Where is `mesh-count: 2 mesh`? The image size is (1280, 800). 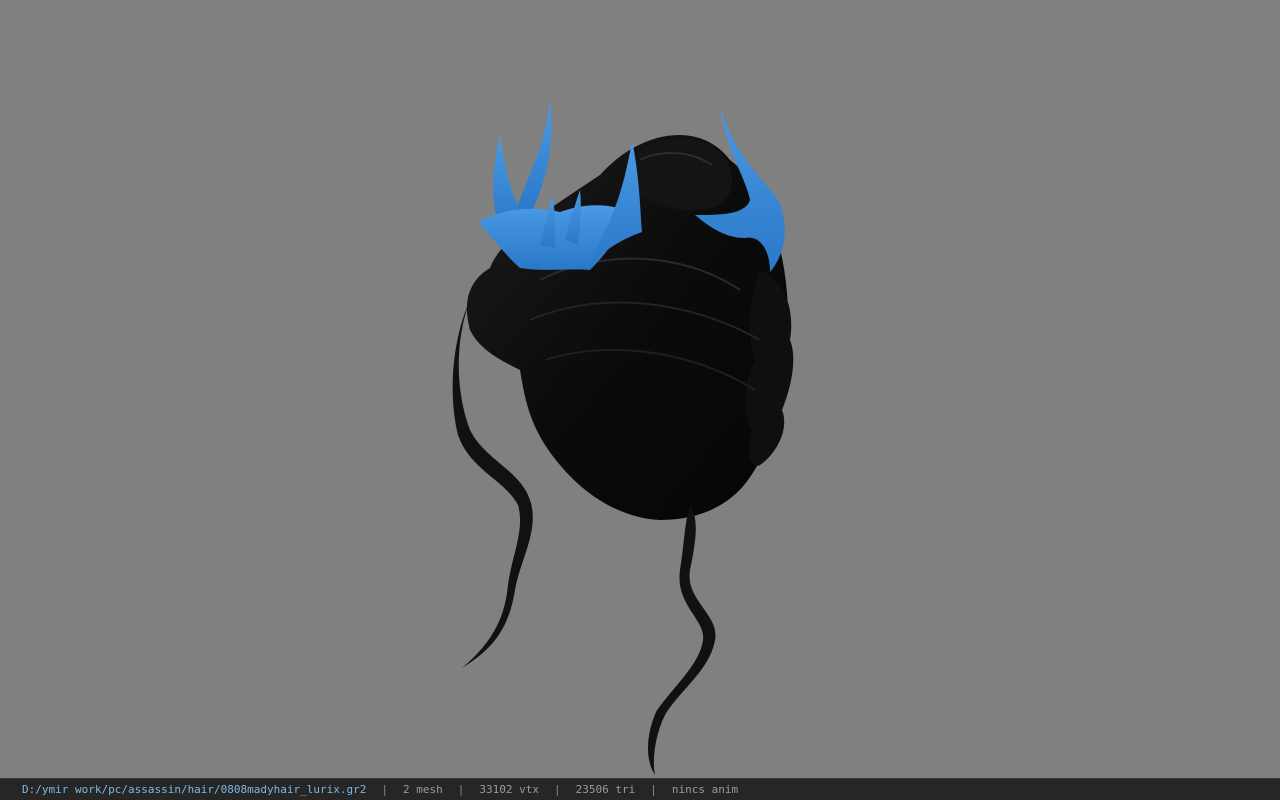 mesh-count: 2 mesh is located at coordinates (423, 789).